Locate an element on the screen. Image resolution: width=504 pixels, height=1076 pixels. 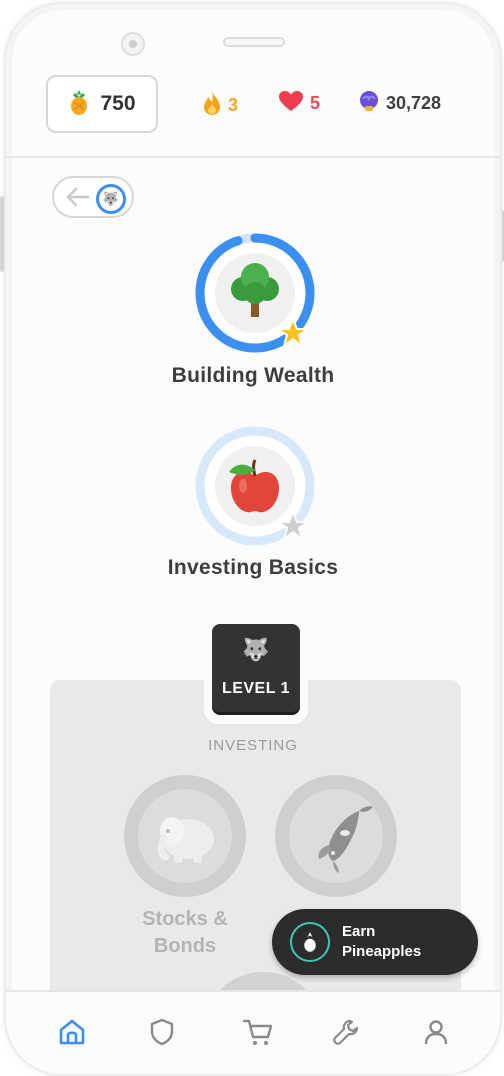
profile-icon is located at coordinates (436, 1032).